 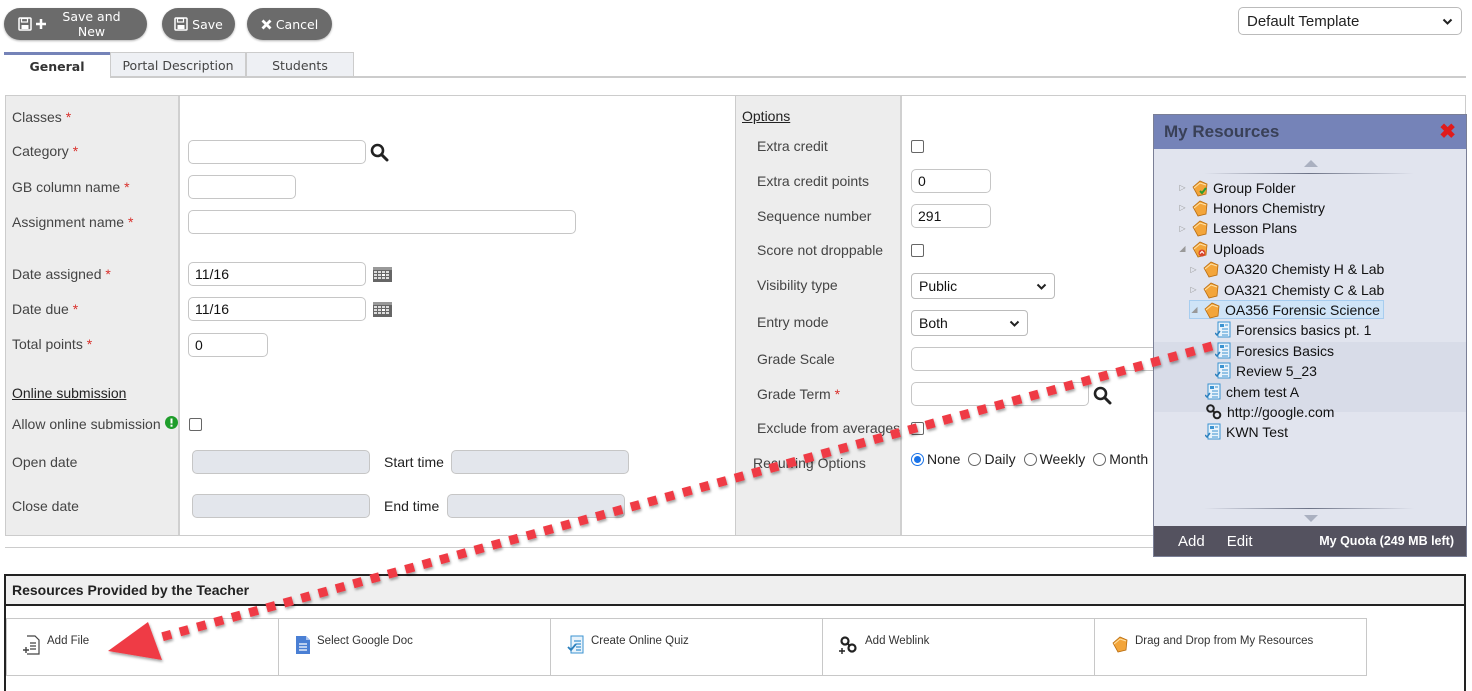 What do you see at coordinates (57, 64) in the screenshot?
I see `tab-general: General` at bounding box center [57, 64].